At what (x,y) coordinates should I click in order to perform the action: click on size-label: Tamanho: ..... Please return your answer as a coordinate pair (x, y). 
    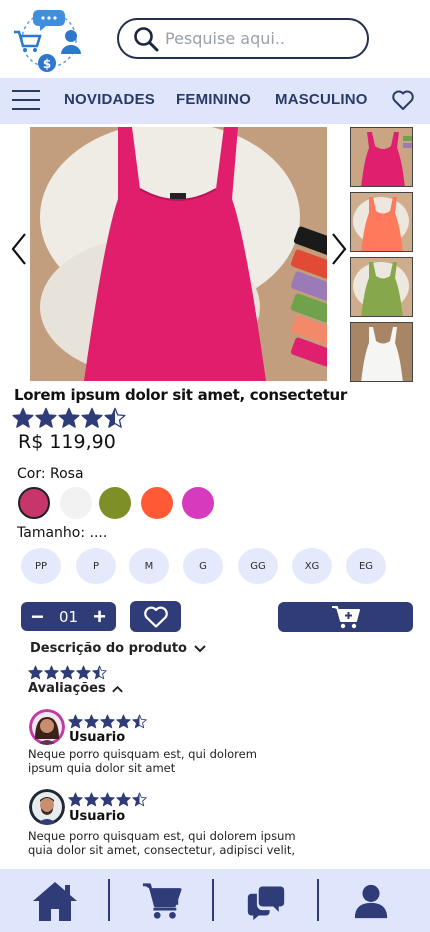
    Looking at the image, I should click on (62, 533).